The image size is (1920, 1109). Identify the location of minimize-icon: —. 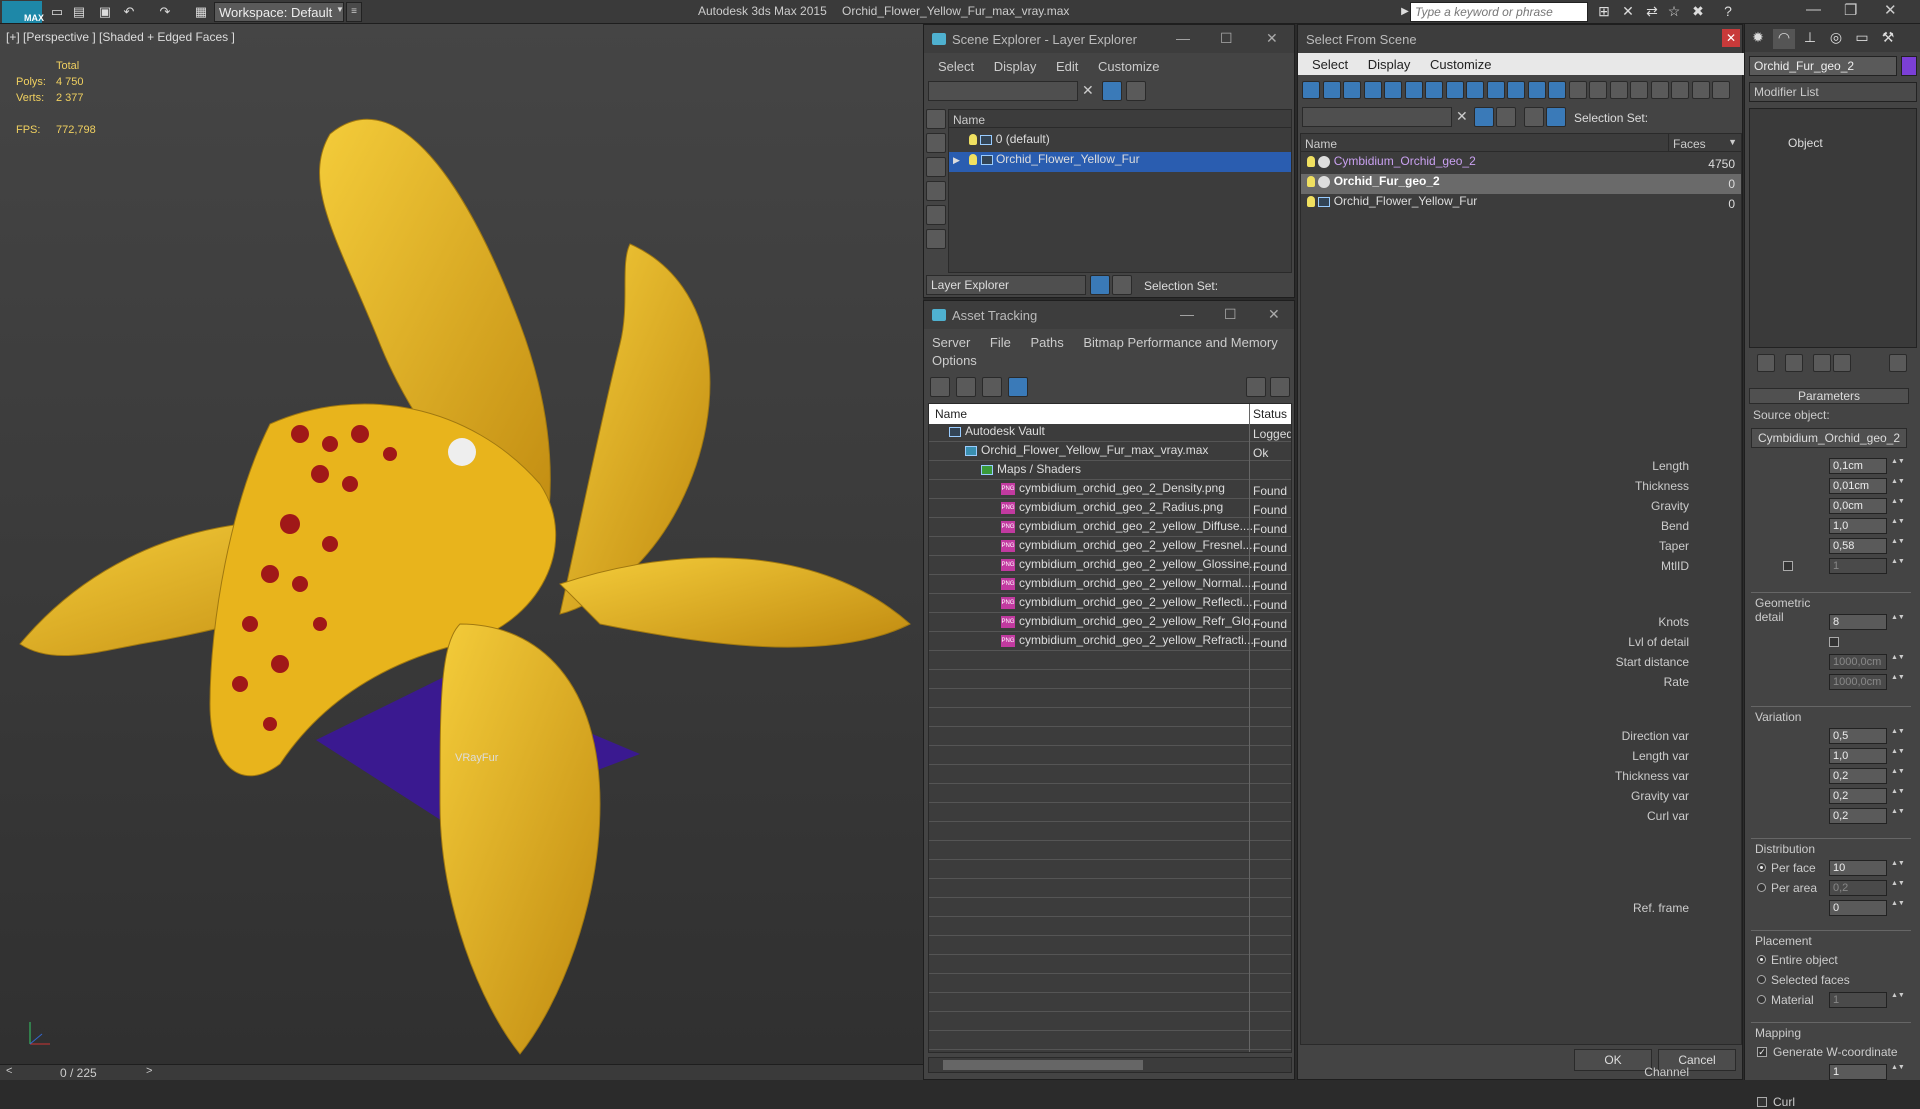
(1183, 38).